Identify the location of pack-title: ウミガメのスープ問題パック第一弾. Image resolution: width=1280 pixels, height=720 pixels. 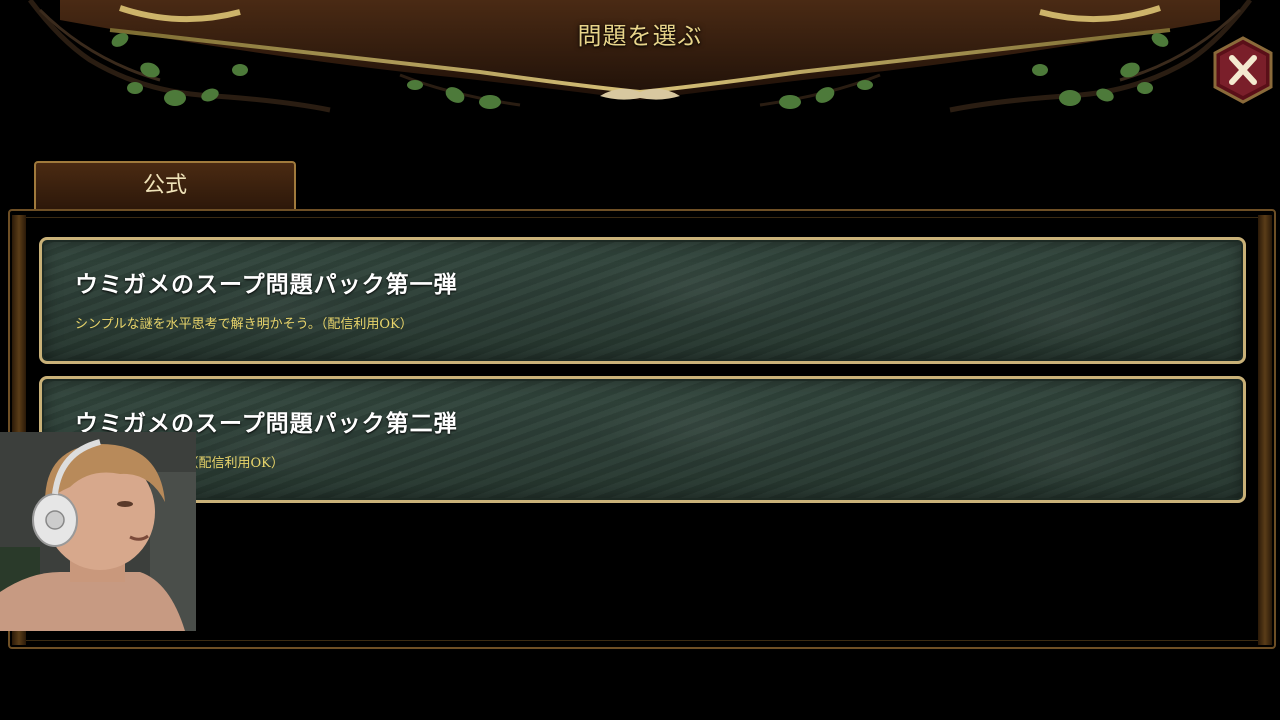
(266, 284).